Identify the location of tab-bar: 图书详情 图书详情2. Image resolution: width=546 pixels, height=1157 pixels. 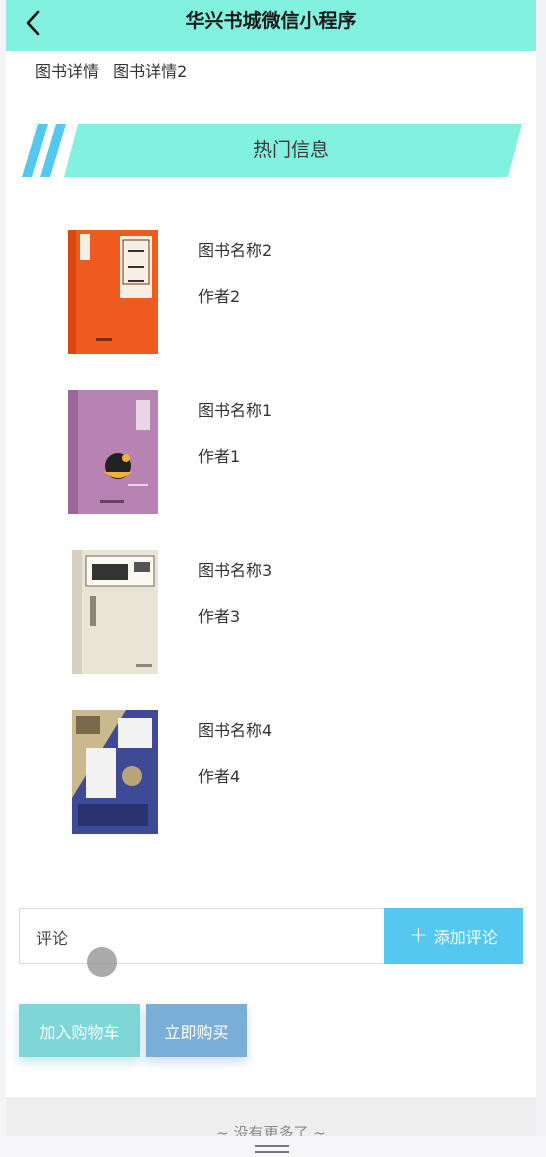
(115, 70).